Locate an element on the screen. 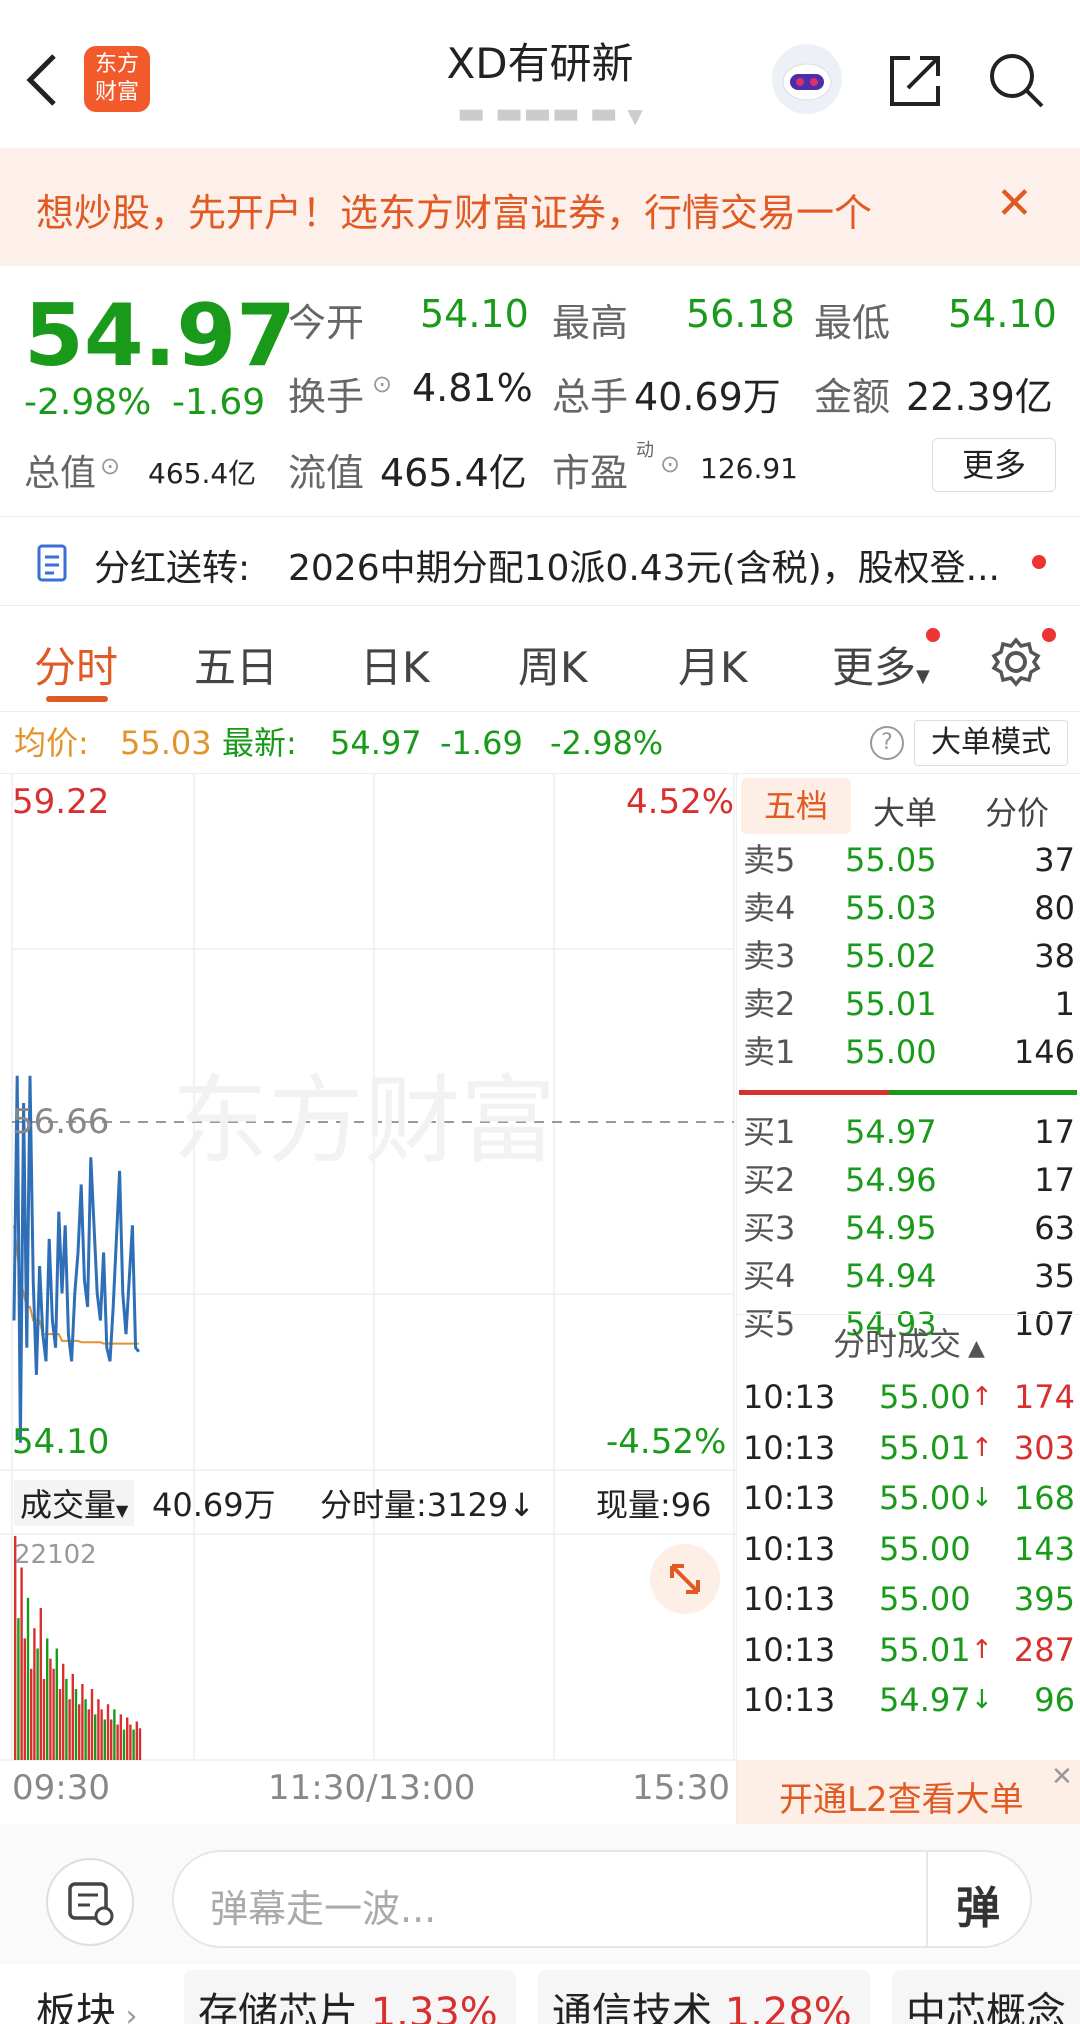  trades-header: 分时成交 ▲ is located at coordinates (908, 1343).